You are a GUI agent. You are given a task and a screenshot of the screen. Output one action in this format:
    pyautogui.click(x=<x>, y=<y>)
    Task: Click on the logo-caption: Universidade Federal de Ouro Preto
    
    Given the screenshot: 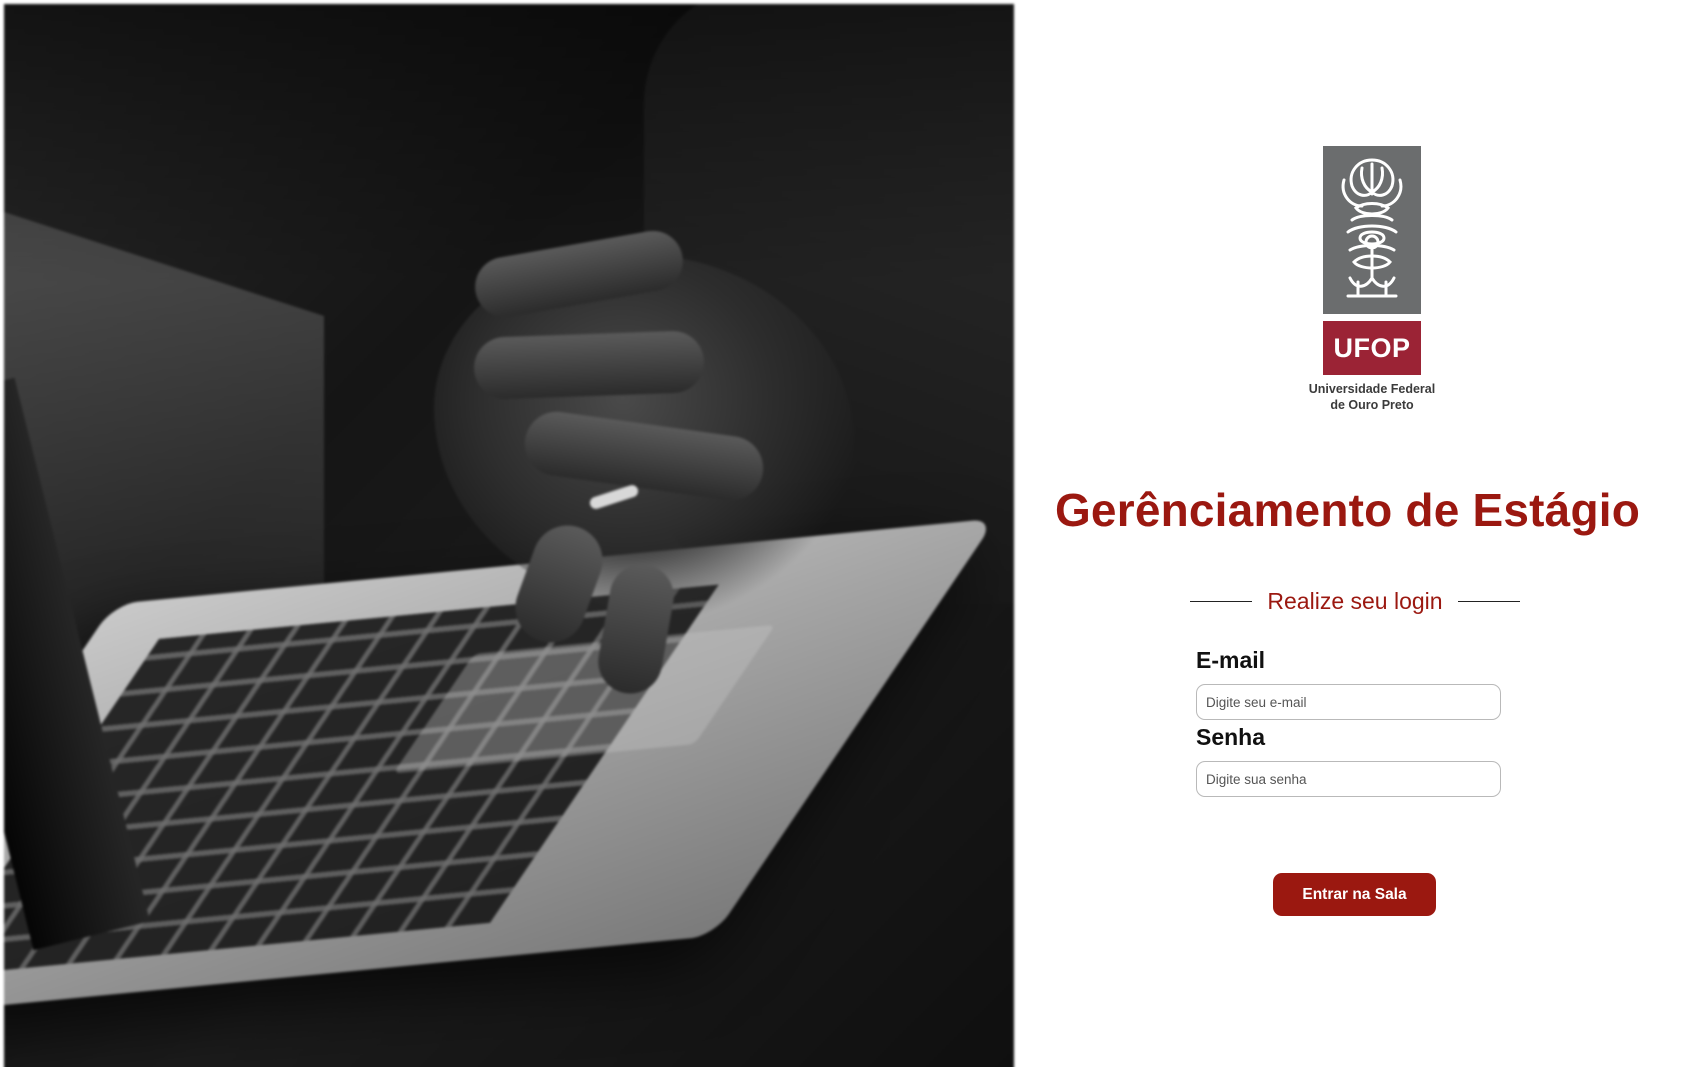 What is the action you would take?
    pyautogui.click(x=1372, y=397)
    